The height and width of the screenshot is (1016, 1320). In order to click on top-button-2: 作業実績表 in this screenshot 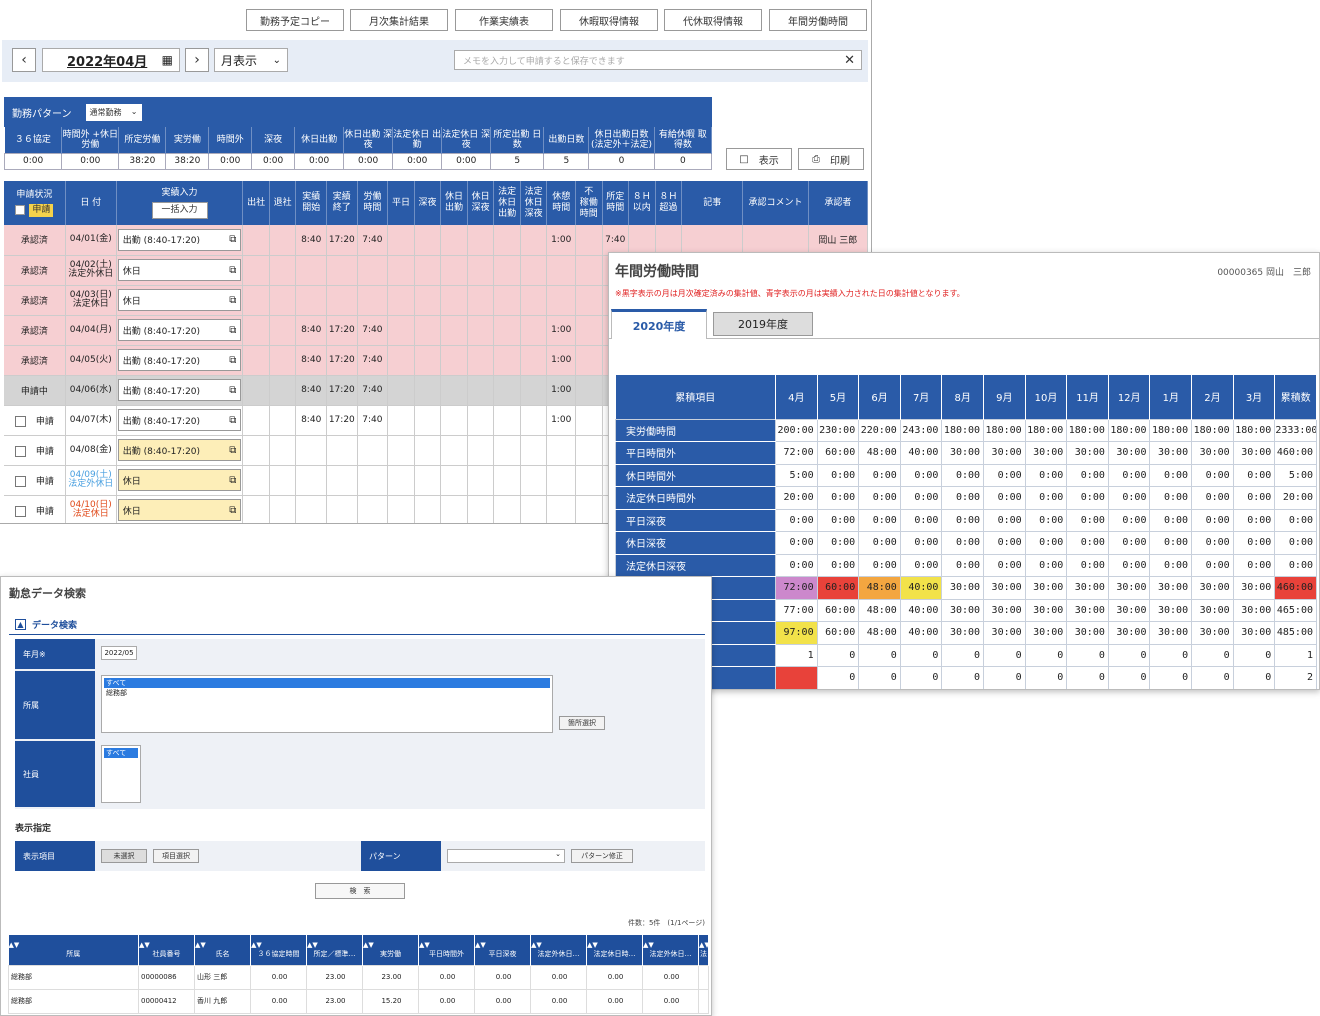, I will do `click(504, 20)`.